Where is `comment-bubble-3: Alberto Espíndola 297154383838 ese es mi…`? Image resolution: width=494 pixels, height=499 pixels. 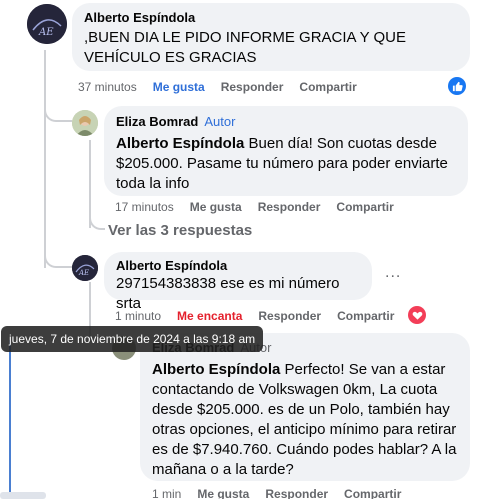 comment-bubble-3: Alberto Espíndola 297154383838 ese es mi… is located at coordinates (238, 282).